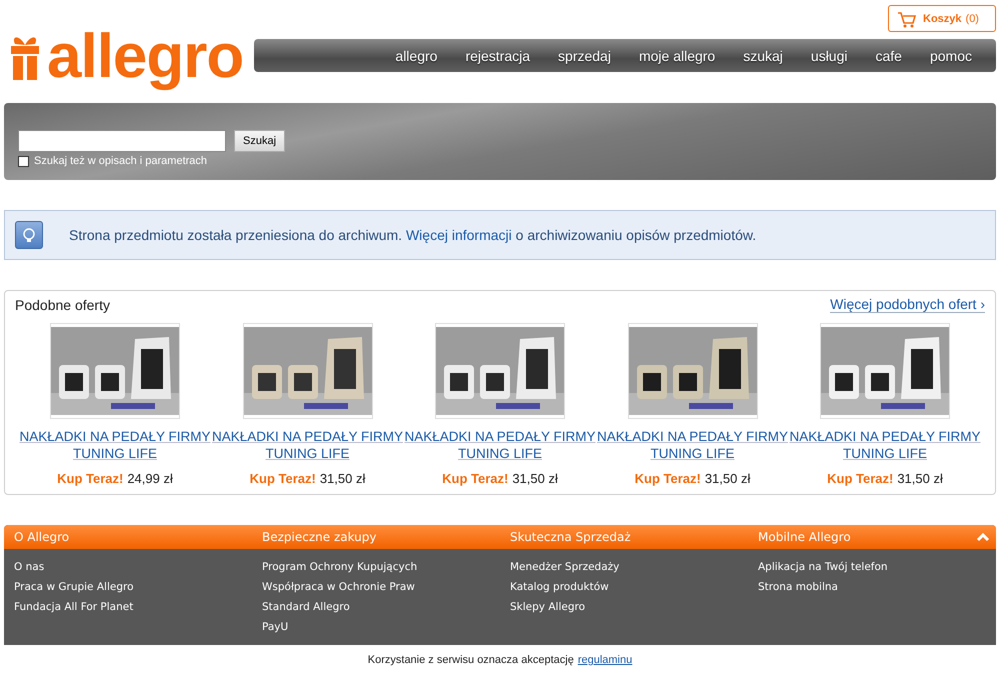  Describe the element at coordinates (763, 56) in the screenshot. I see `nav-link: szukaj` at that location.